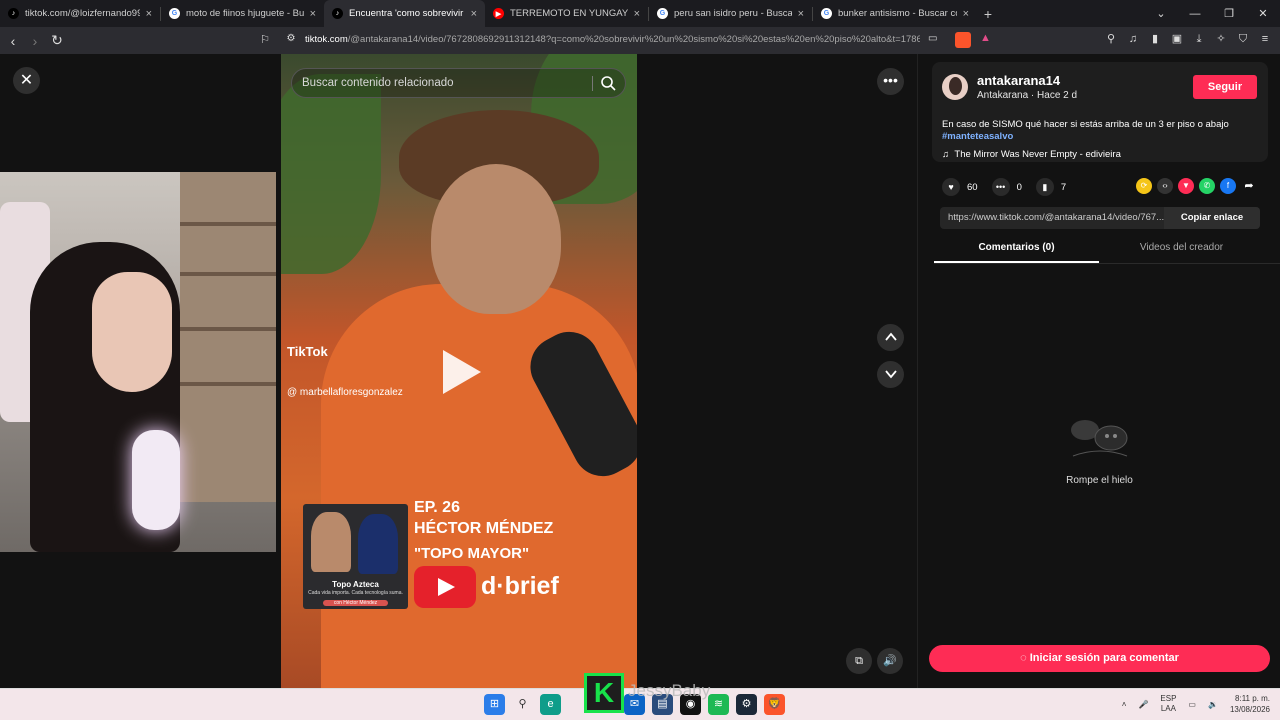 The width and height of the screenshot is (1280, 720). Describe the element at coordinates (522, 704) in the screenshot. I see `search-icon: ⚲` at that location.